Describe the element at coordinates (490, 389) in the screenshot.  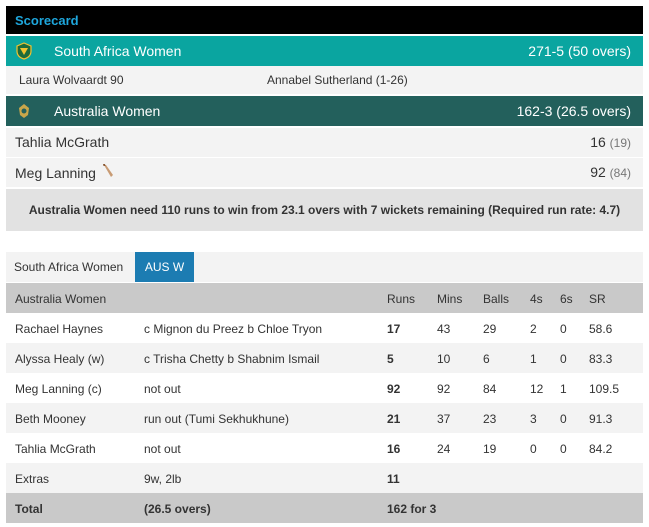
I see `balls: 84` at that location.